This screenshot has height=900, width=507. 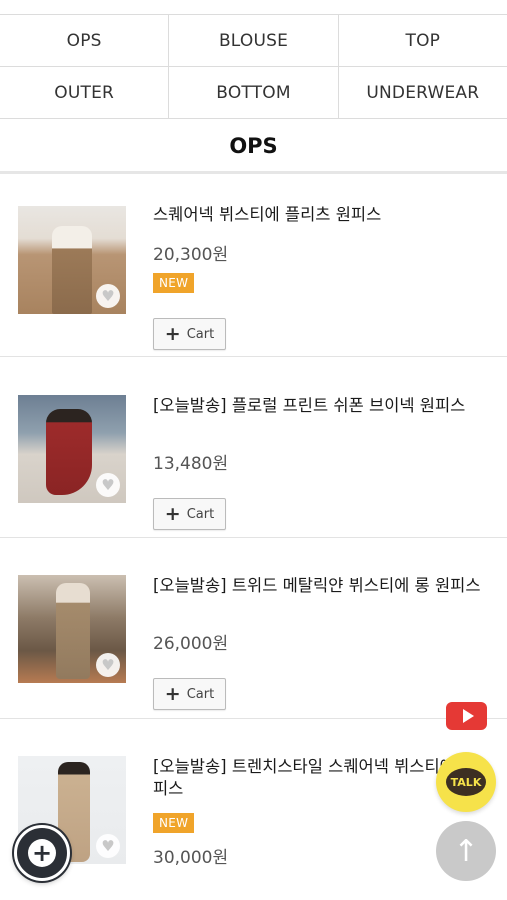 I want to click on category-grid: OPS BLOUSE TOP OUTER BOTTOM UNDERWEAR, so click(x=253, y=67).